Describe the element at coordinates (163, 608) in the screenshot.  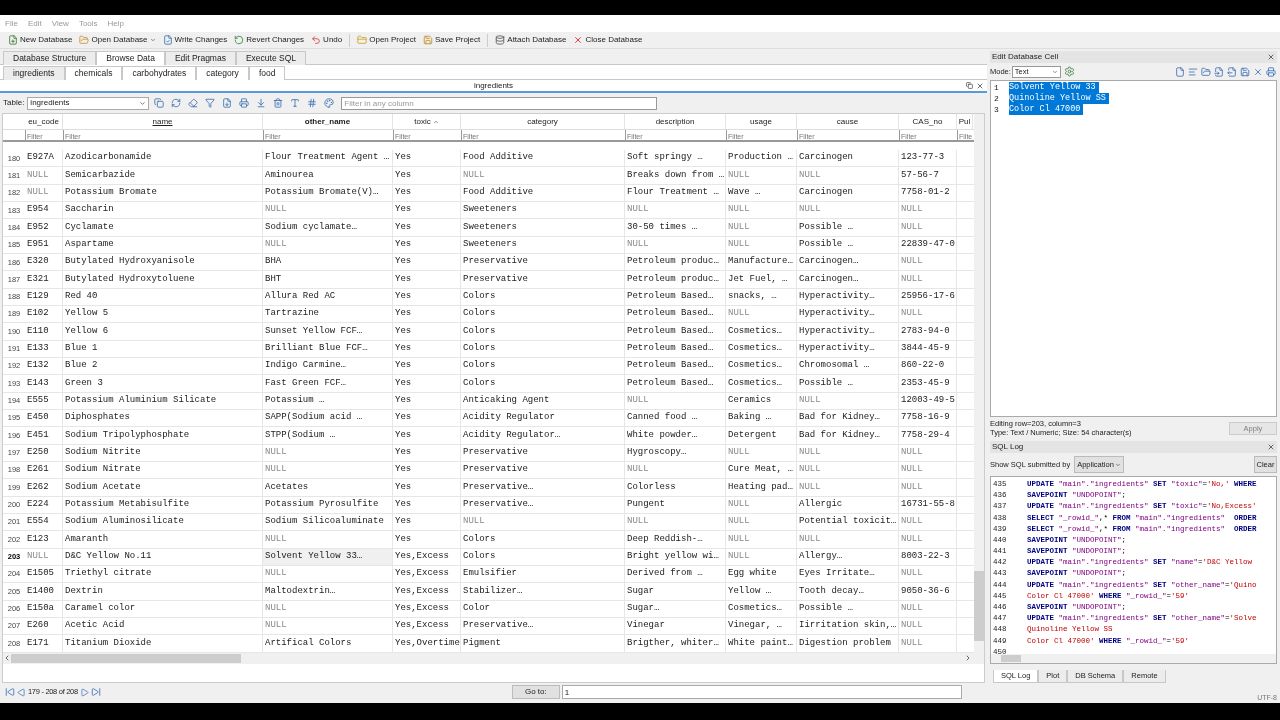
I see `table-cell: Caramel color` at that location.